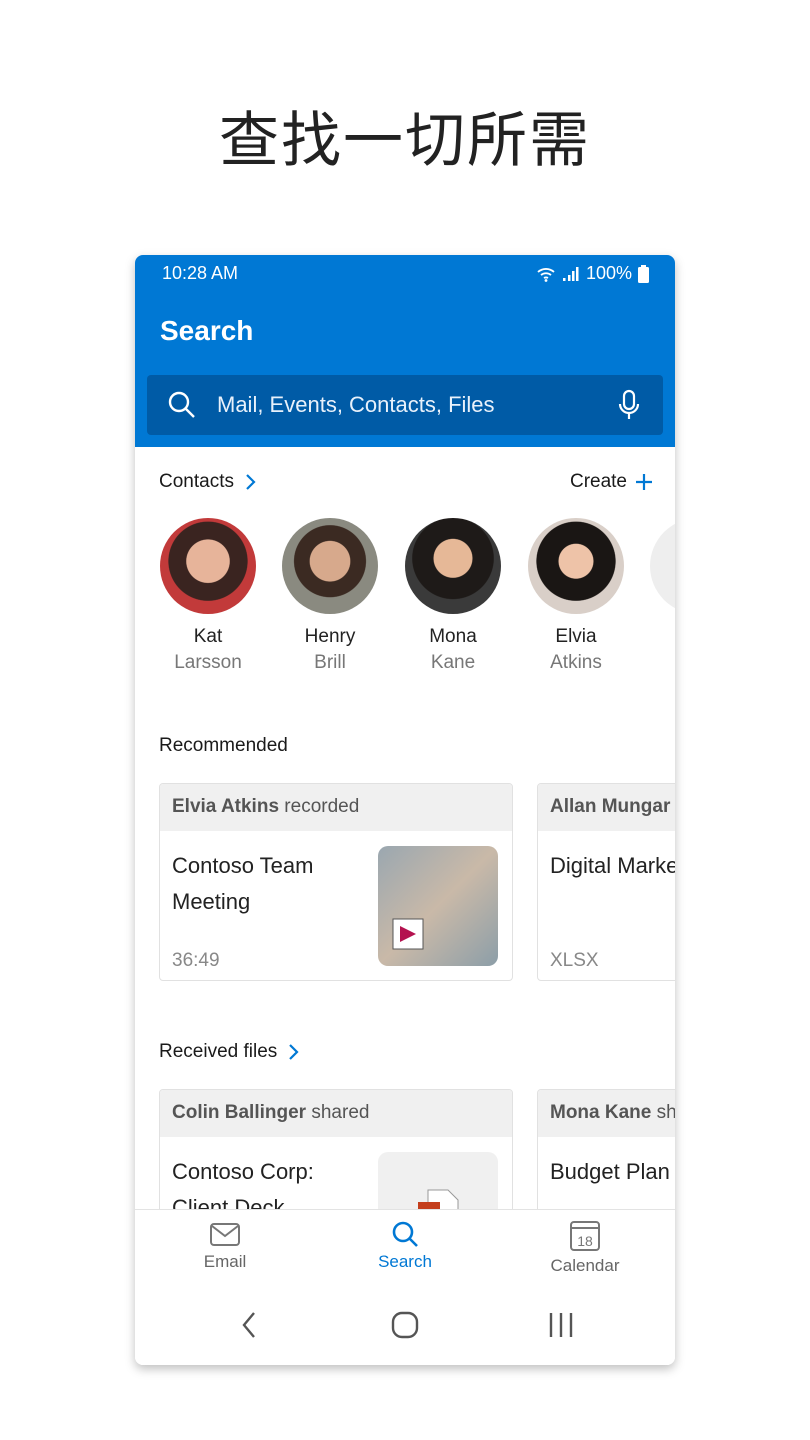  I want to click on home-icon, so click(405, 1325).